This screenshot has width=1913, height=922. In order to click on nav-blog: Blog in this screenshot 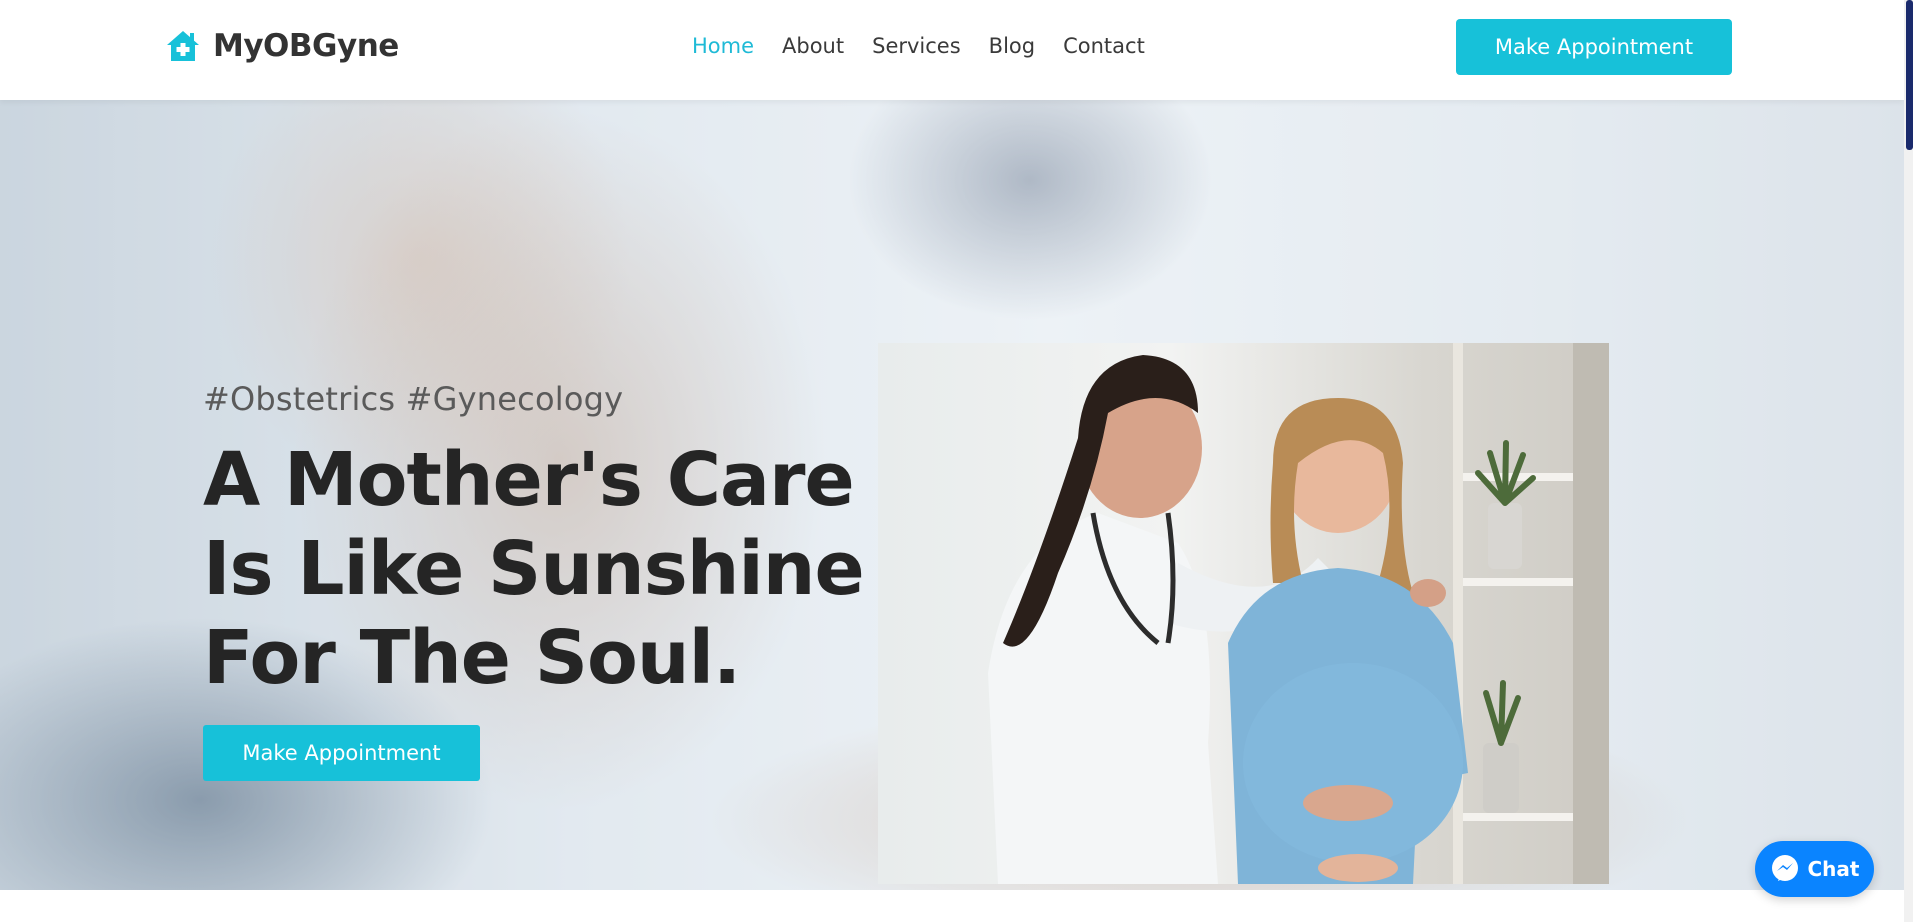, I will do `click(1012, 46)`.